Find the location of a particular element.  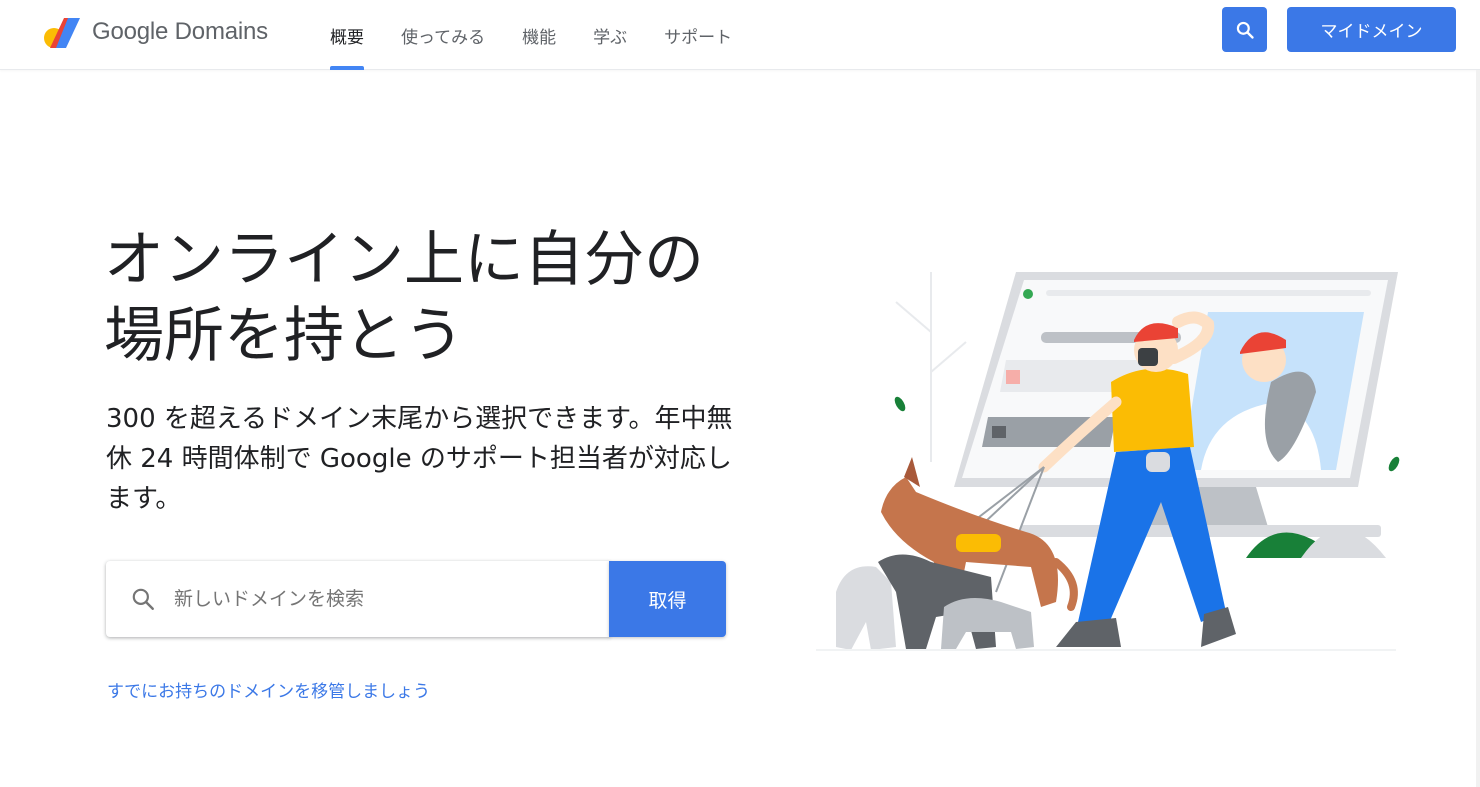

transfer-domain-link: すでにお持ちのドメインを移管しましょう is located at coordinates (268, 689).